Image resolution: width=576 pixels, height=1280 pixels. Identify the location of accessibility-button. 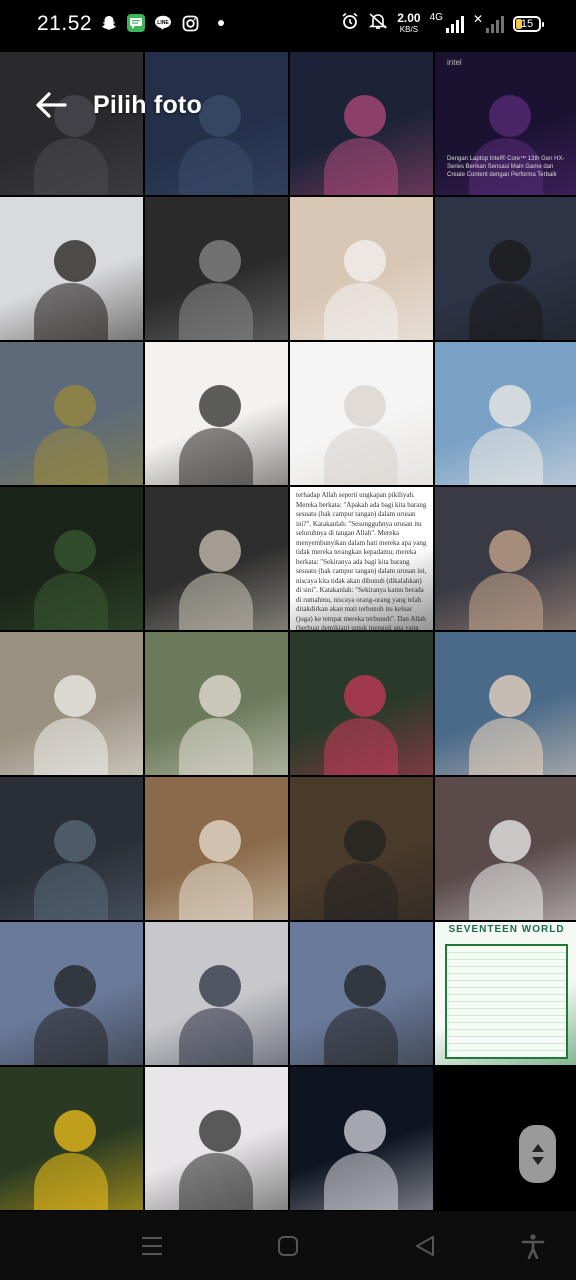
(533, 1246).